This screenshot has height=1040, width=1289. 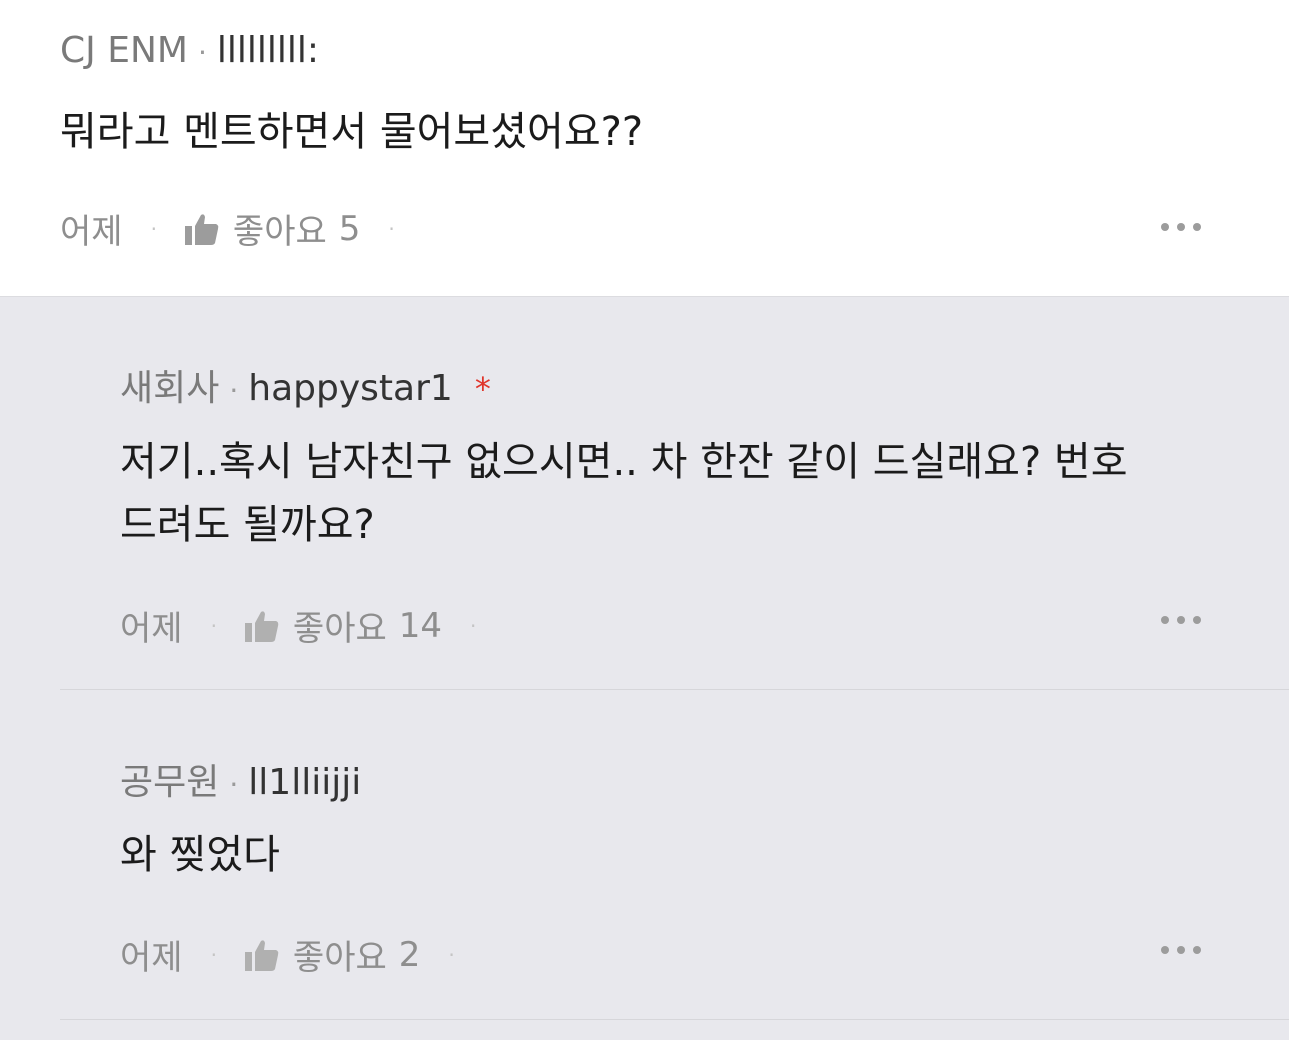 What do you see at coordinates (124, 50) in the screenshot?
I see `company-name: CJ ENM` at bounding box center [124, 50].